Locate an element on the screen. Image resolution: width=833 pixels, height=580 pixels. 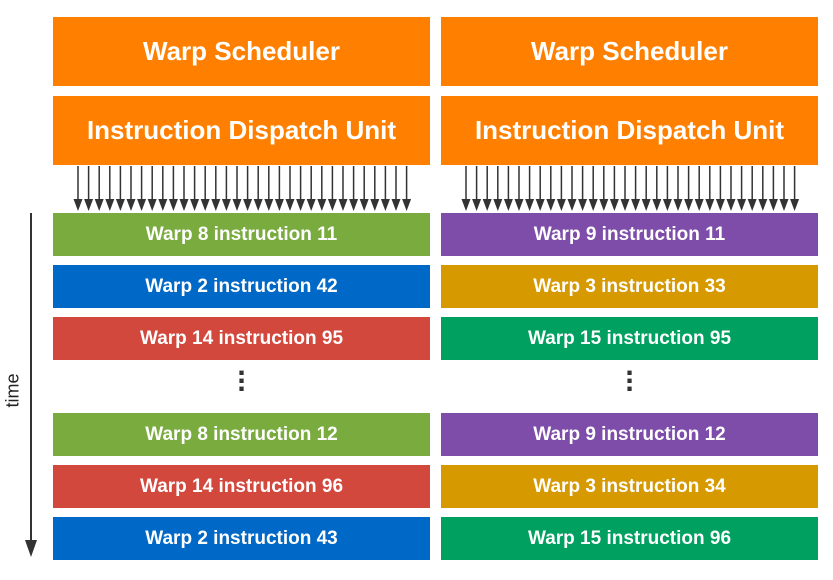
instruction-slot: Warp 8 instruction 11 is located at coordinates (241, 234).